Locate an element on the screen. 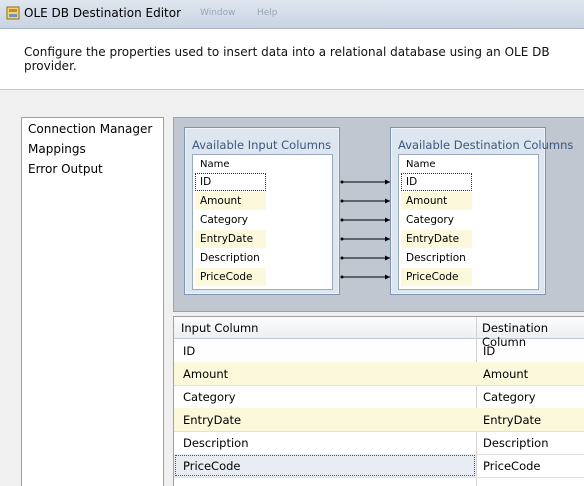 The image size is (584, 486). nav-item-error-output: Error Output is located at coordinates (65, 169).